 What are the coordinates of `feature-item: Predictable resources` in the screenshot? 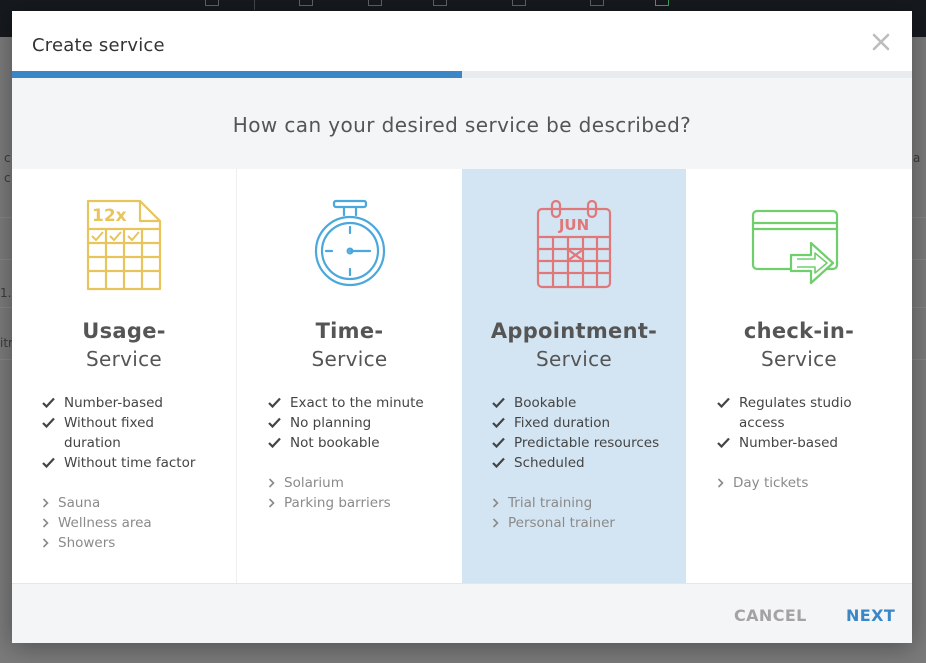 It's located at (584, 443).